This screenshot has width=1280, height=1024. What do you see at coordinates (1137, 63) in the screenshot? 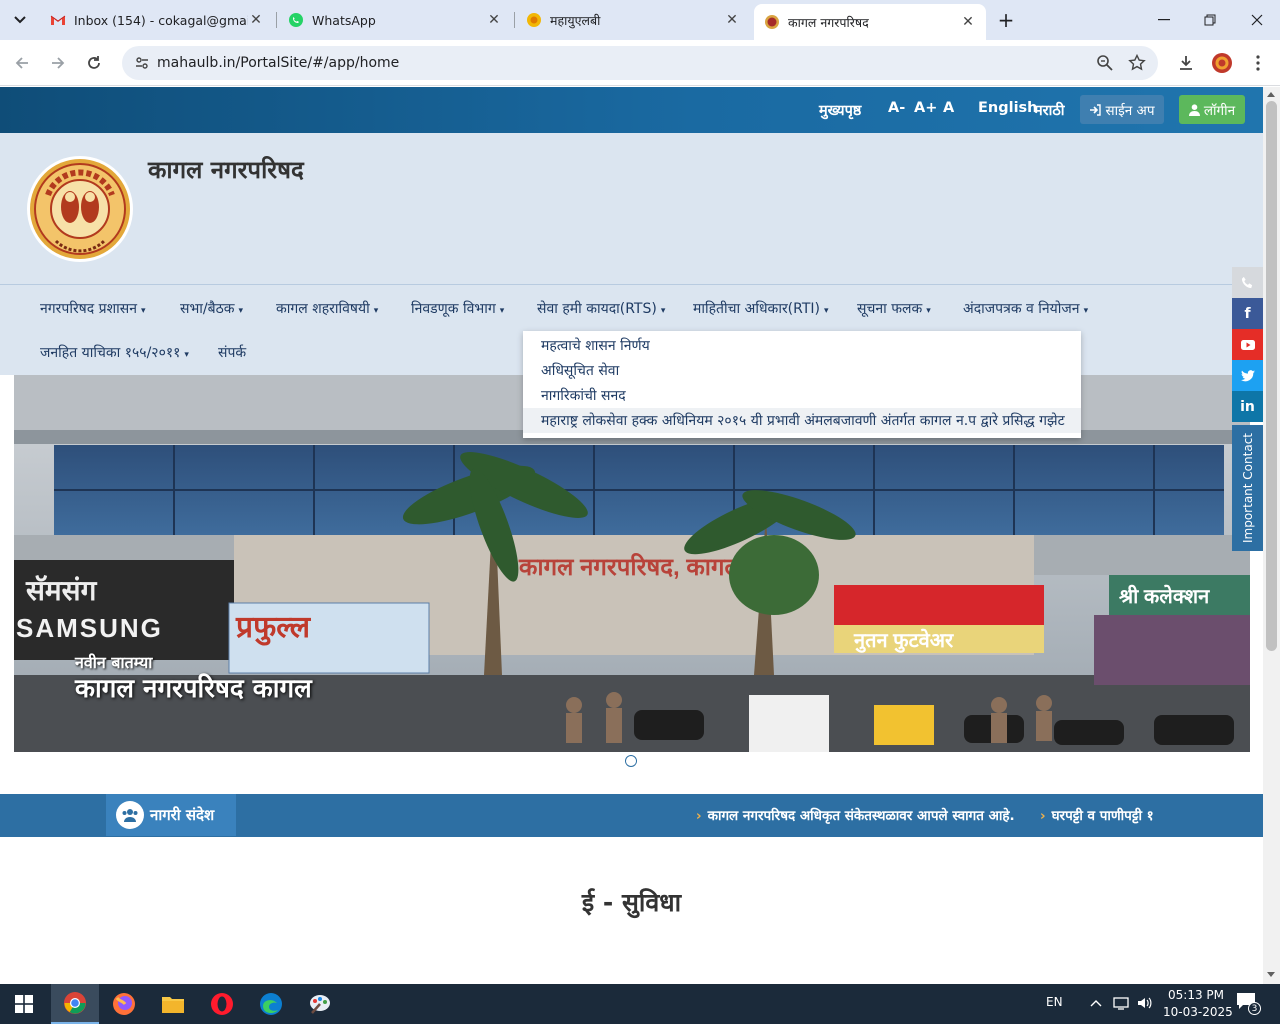
I see `bookmark-star-icon` at bounding box center [1137, 63].